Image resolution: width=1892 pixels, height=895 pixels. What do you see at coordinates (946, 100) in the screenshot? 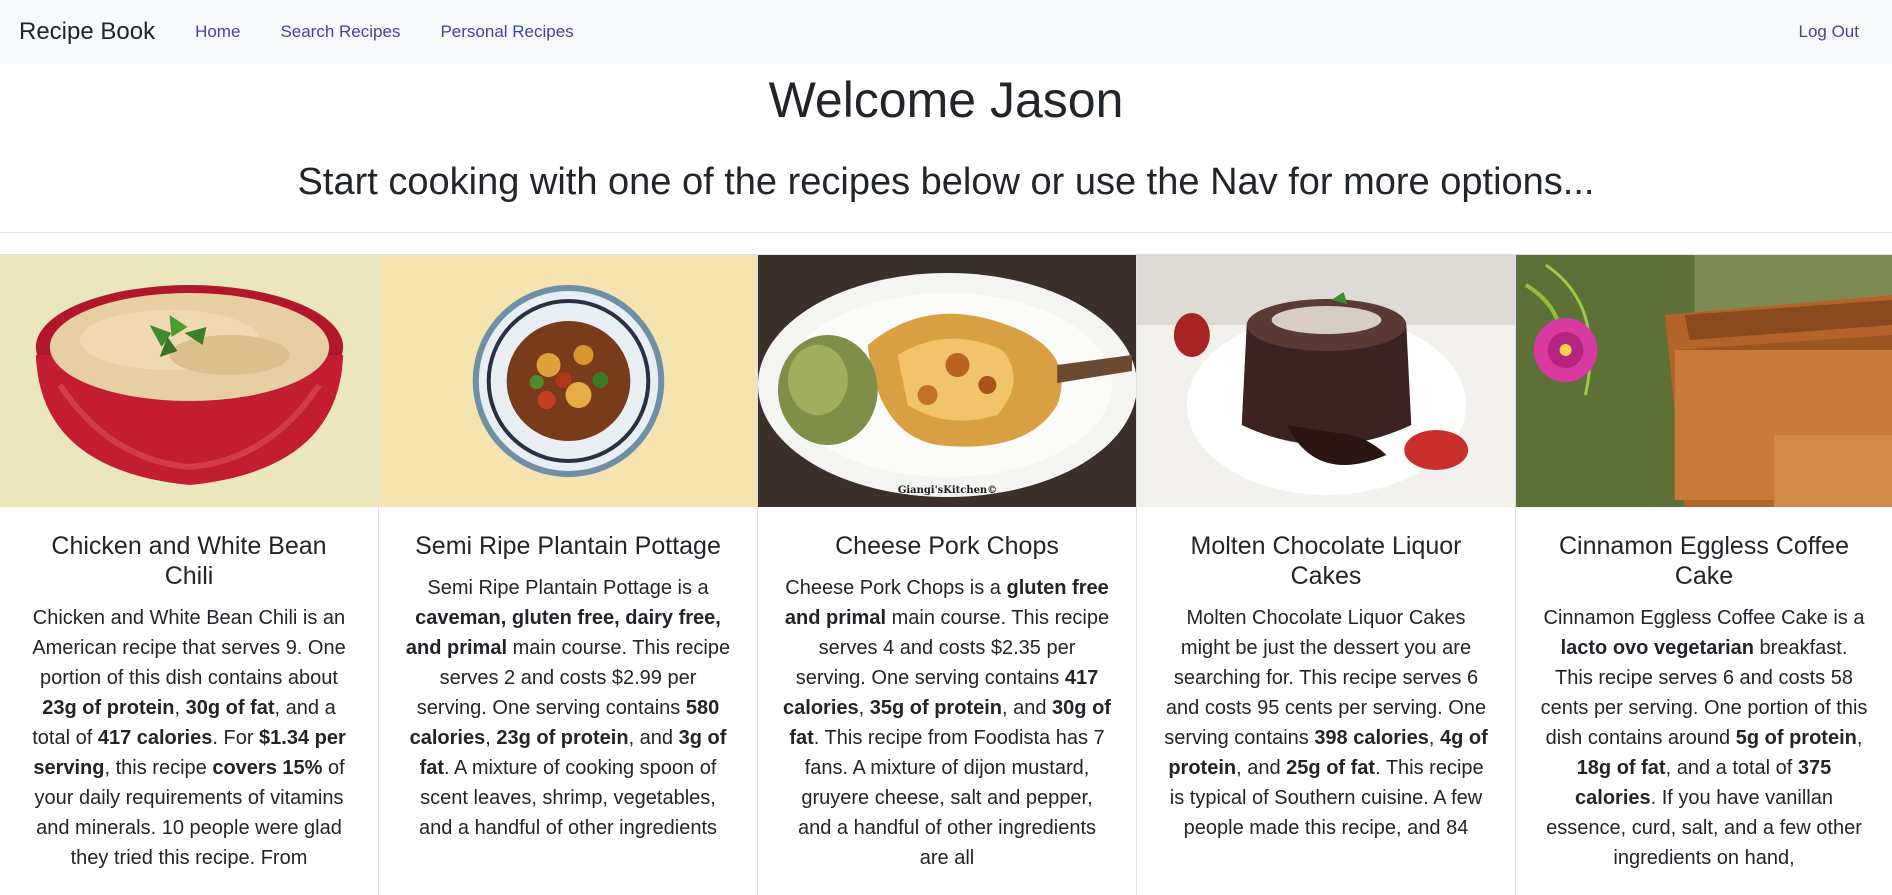
I see `welcome-heading: Welcome Jason` at bounding box center [946, 100].